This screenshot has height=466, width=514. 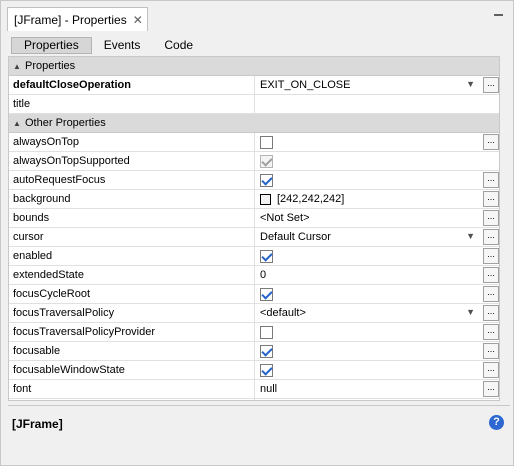 I want to click on property-value-text: EXIT_ON_CLOSE, so click(x=305, y=85).